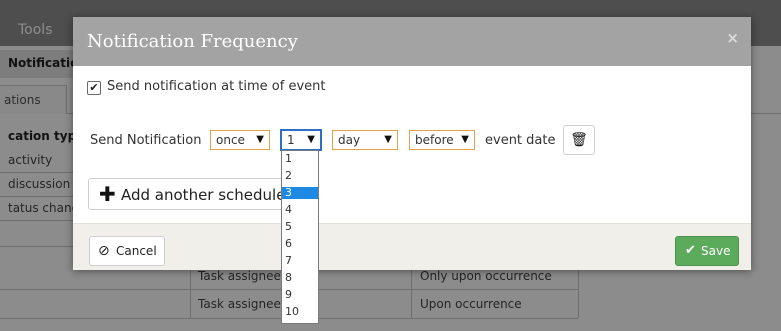 The image size is (781, 331). I want to click on relation-select: before ▼, so click(442, 140).